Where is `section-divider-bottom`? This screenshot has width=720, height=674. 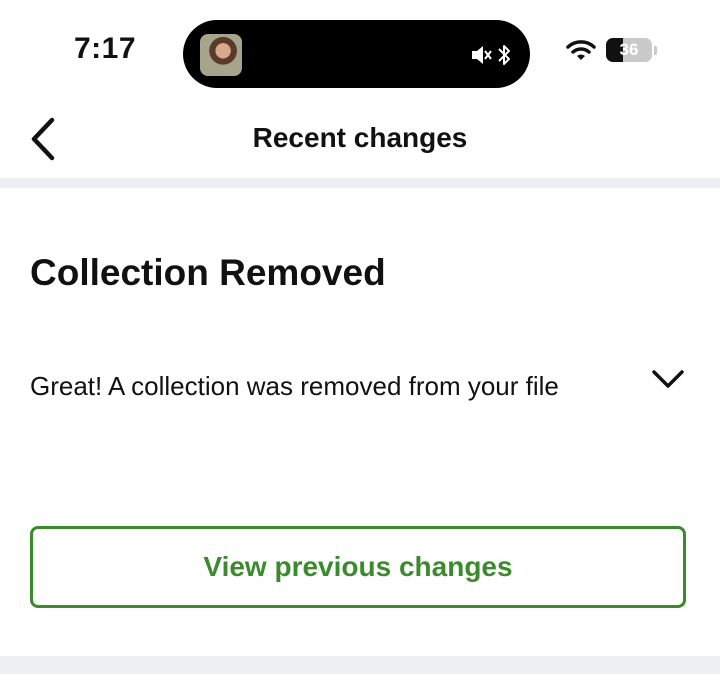
section-divider-bottom is located at coordinates (360, 665).